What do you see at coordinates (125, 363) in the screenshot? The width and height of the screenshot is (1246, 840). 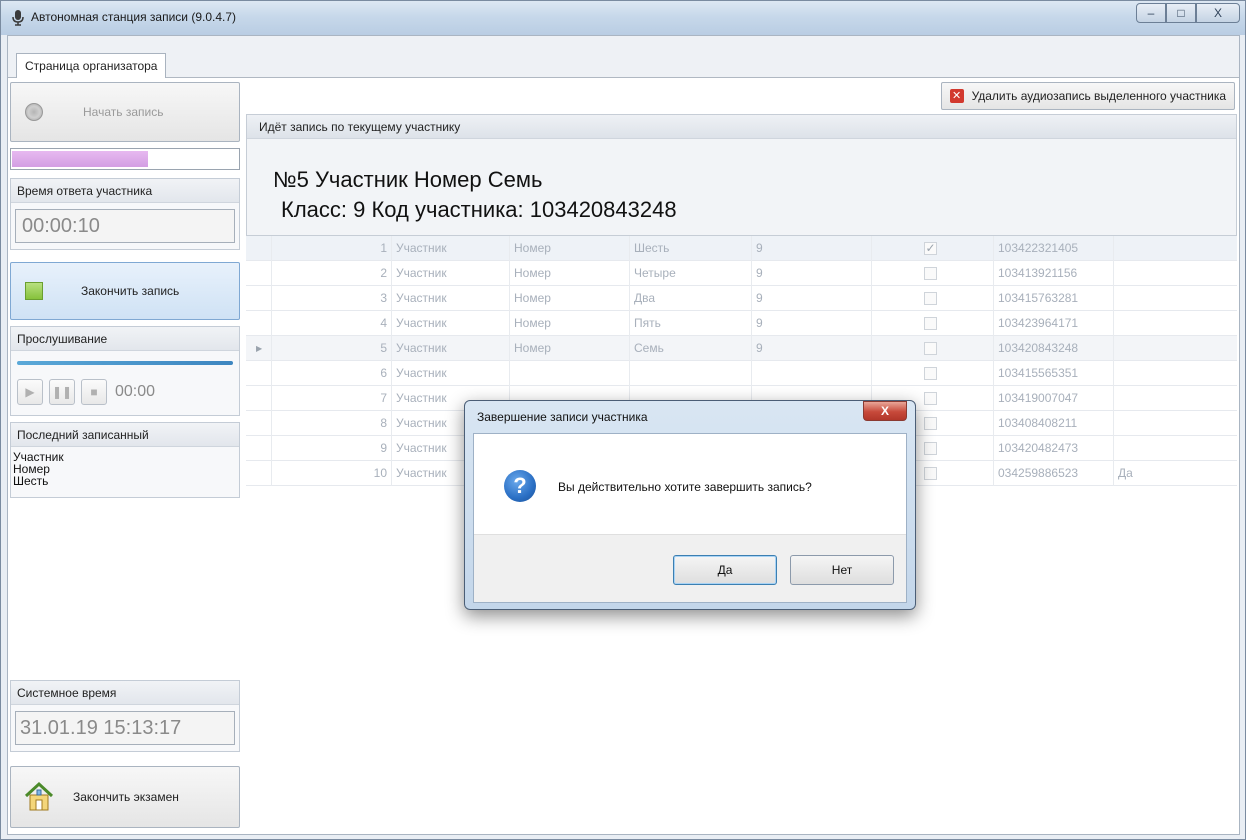 I see `listen-position-slider` at bounding box center [125, 363].